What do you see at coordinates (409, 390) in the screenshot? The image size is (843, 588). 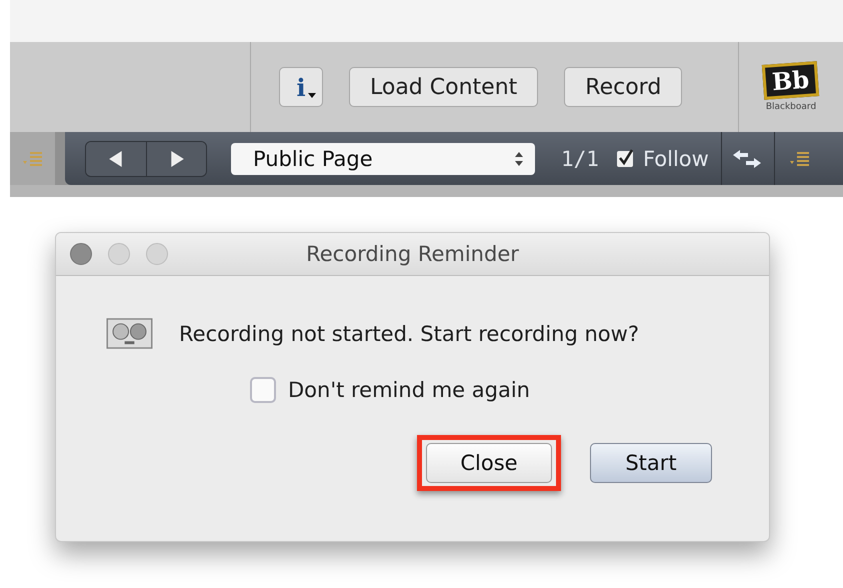 I see `checkbox-label: Don't remind me again` at bounding box center [409, 390].